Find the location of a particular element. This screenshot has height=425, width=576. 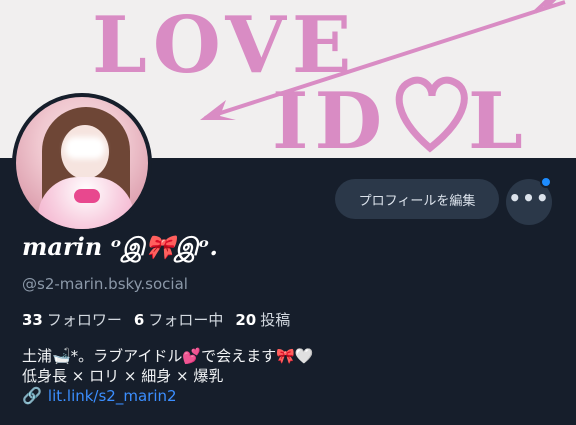

banner-text-id: ID is located at coordinates (330, 117).